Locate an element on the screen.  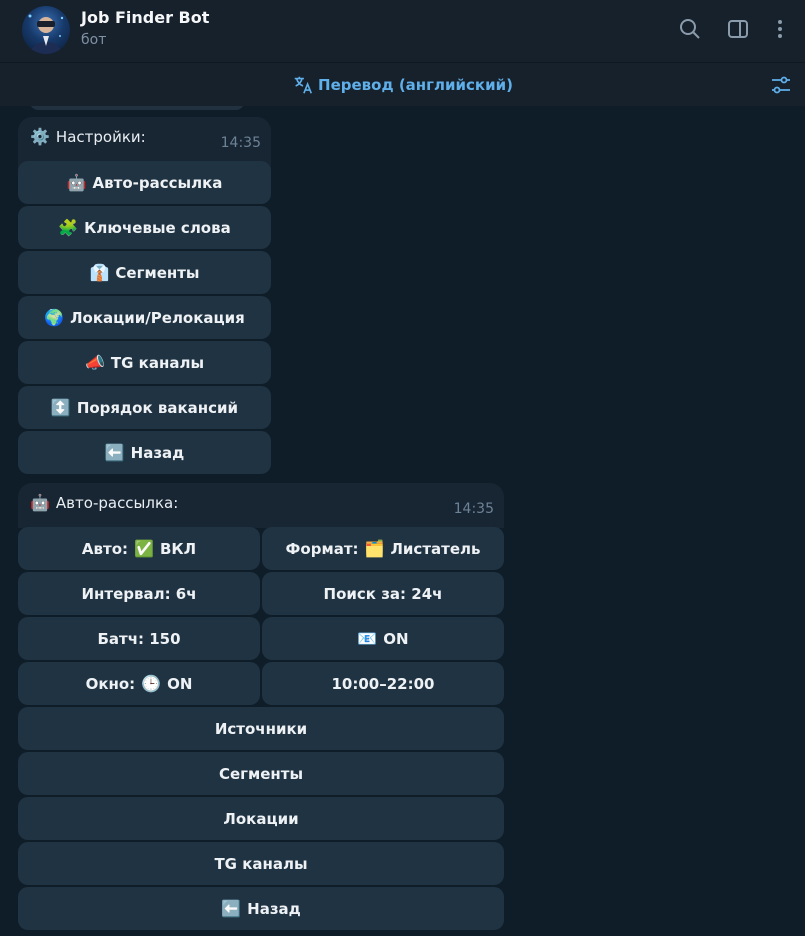
auto-grid-button-1-0: Интервал: 6ч is located at coordinates (139, 593).